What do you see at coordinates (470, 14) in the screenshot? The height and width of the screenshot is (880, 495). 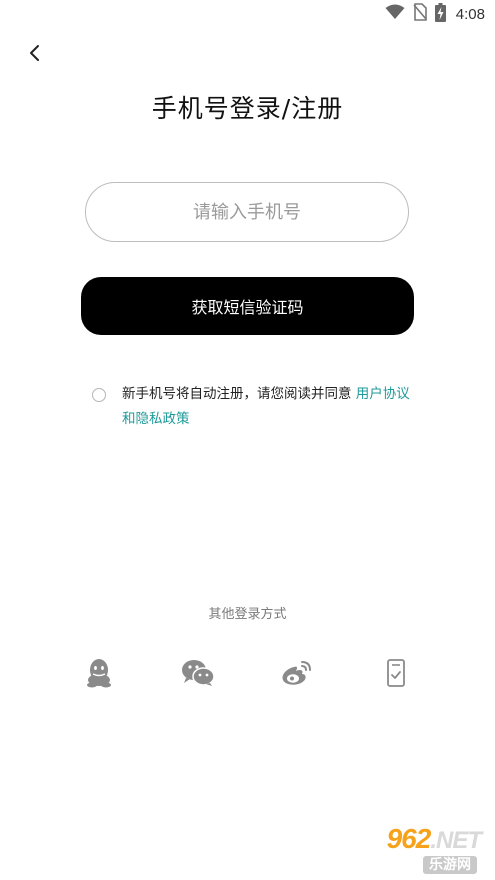 I see `status-time: 4:08` at bounding box center [470, 14].